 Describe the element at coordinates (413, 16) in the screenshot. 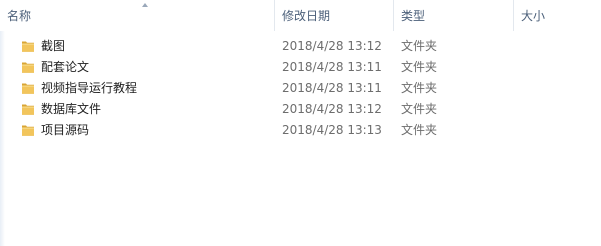

I see `column-header-type-label: 类型` at that location.